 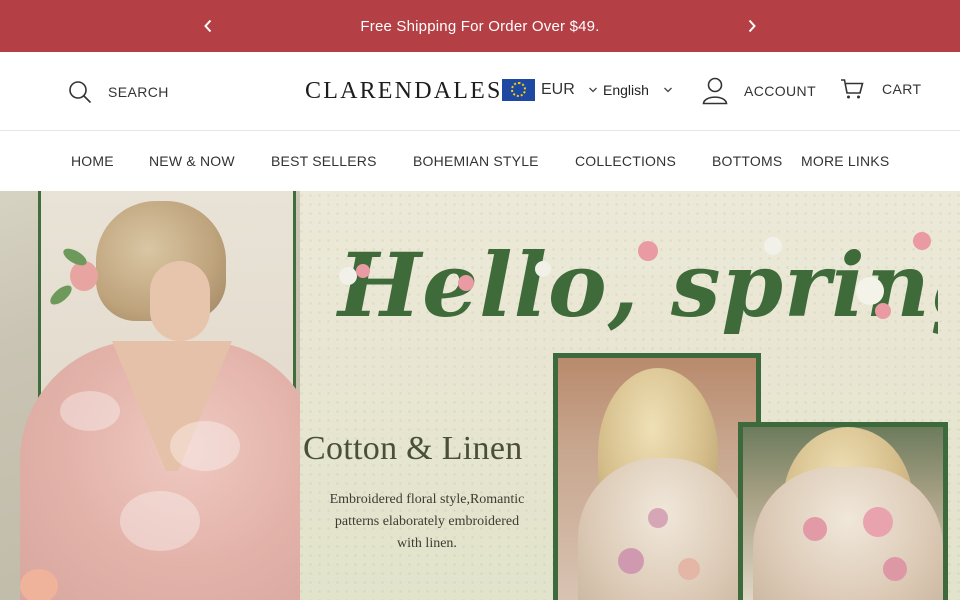 What do you see at coordinates (880, 89) in the screenshot?
I see `cart-button: CART` at bounding box center [880, 89].